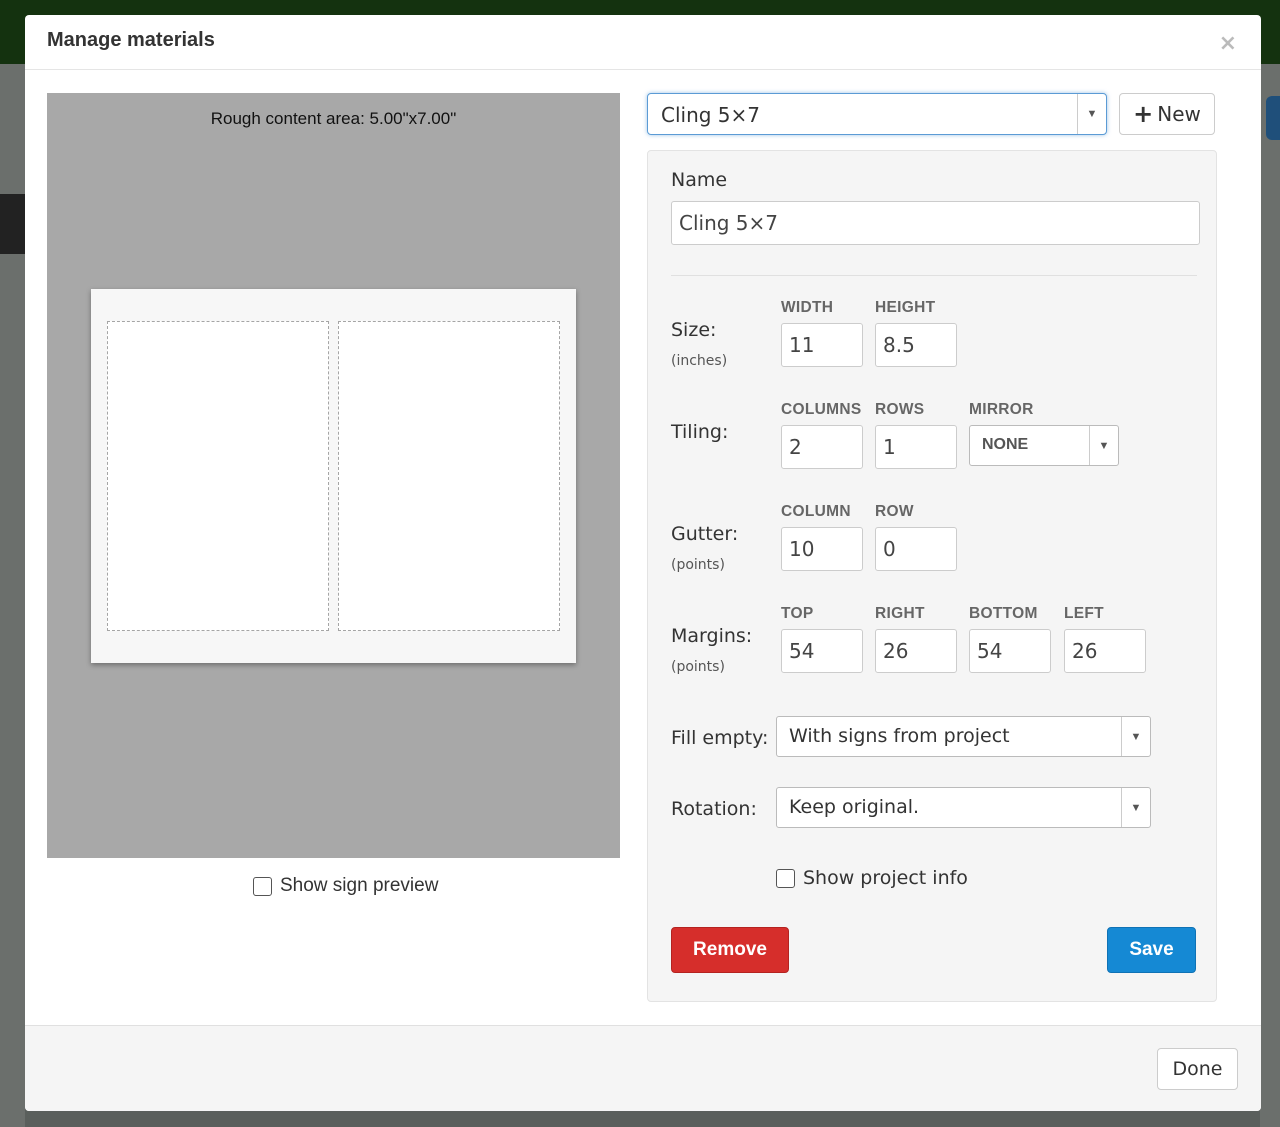 This screenshot has width=1280, height=1127. I want to click on fill-empty-label: Fill empty:, so click(720, 738).